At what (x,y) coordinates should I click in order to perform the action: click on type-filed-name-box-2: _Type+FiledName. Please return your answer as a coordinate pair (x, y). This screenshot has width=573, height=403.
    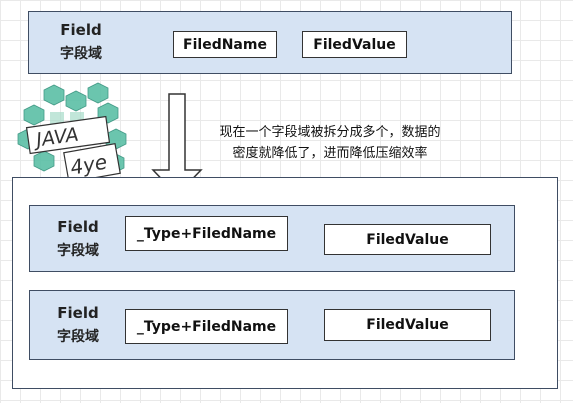
    Looking at the image, I should click on (206, 326).